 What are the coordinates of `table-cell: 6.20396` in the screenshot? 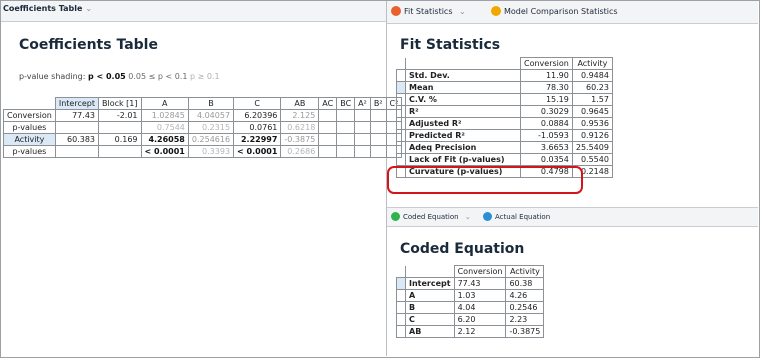 It's located at (257, 115).